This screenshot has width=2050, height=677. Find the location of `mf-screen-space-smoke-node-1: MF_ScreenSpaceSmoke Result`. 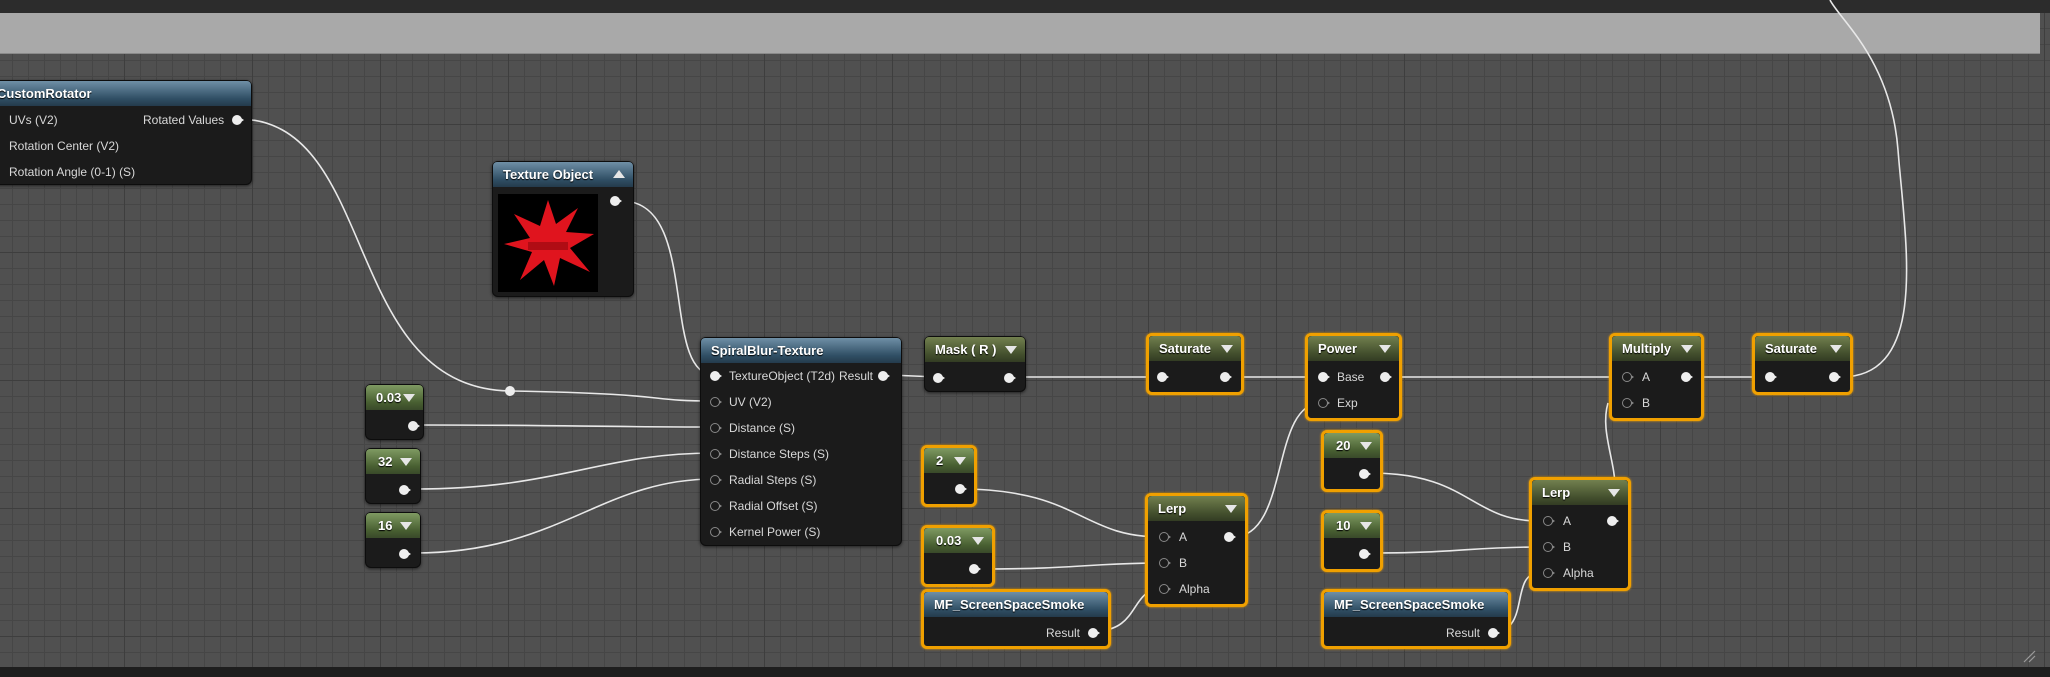

mf-screen-space-smoke-node-1: MF_ScreenSpaceSmoke Result is located at coordinates (1016, 619).